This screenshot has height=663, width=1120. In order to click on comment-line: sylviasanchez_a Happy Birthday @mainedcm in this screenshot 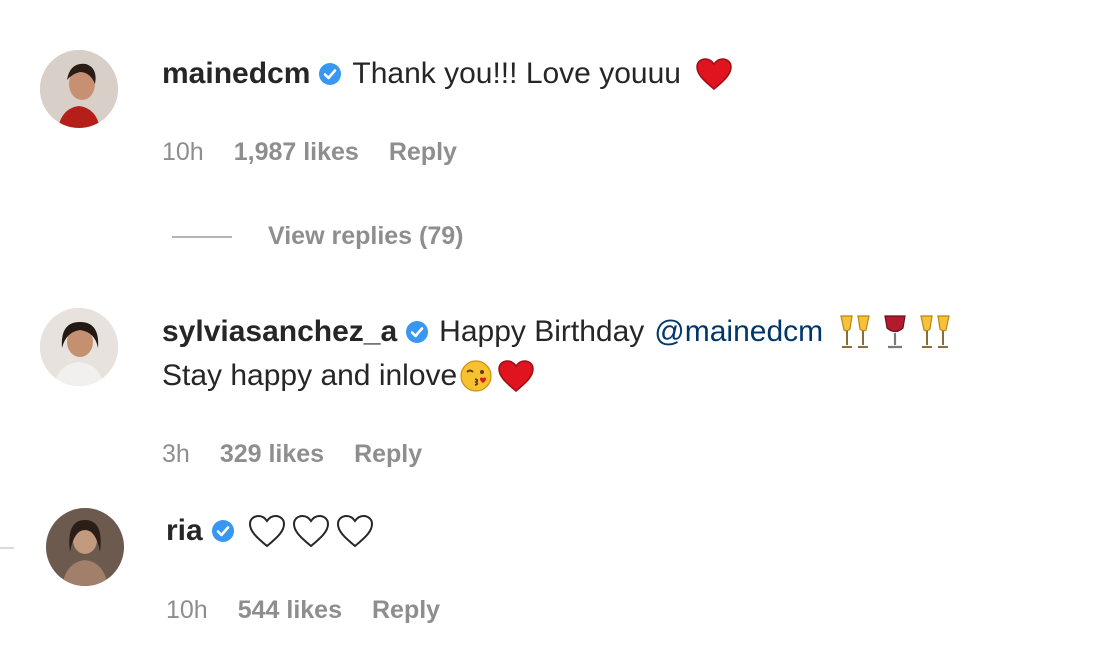, I will do `click(557, 332)`.